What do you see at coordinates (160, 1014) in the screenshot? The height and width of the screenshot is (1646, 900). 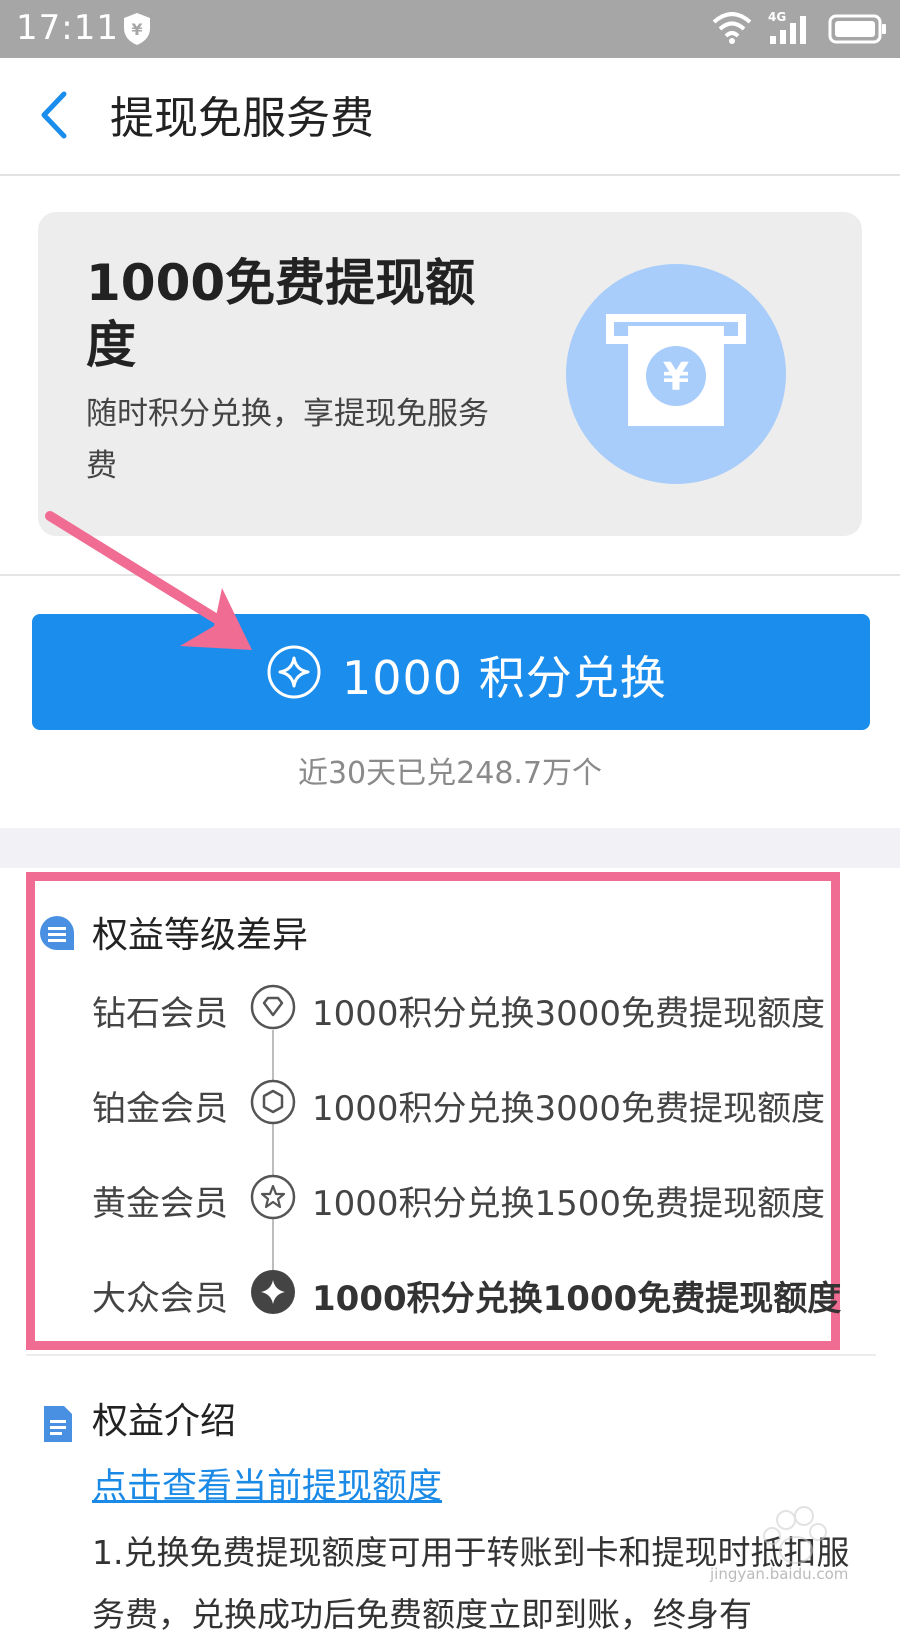 I see `level-name: 钻石会员` at bounding box center [160, 1014].